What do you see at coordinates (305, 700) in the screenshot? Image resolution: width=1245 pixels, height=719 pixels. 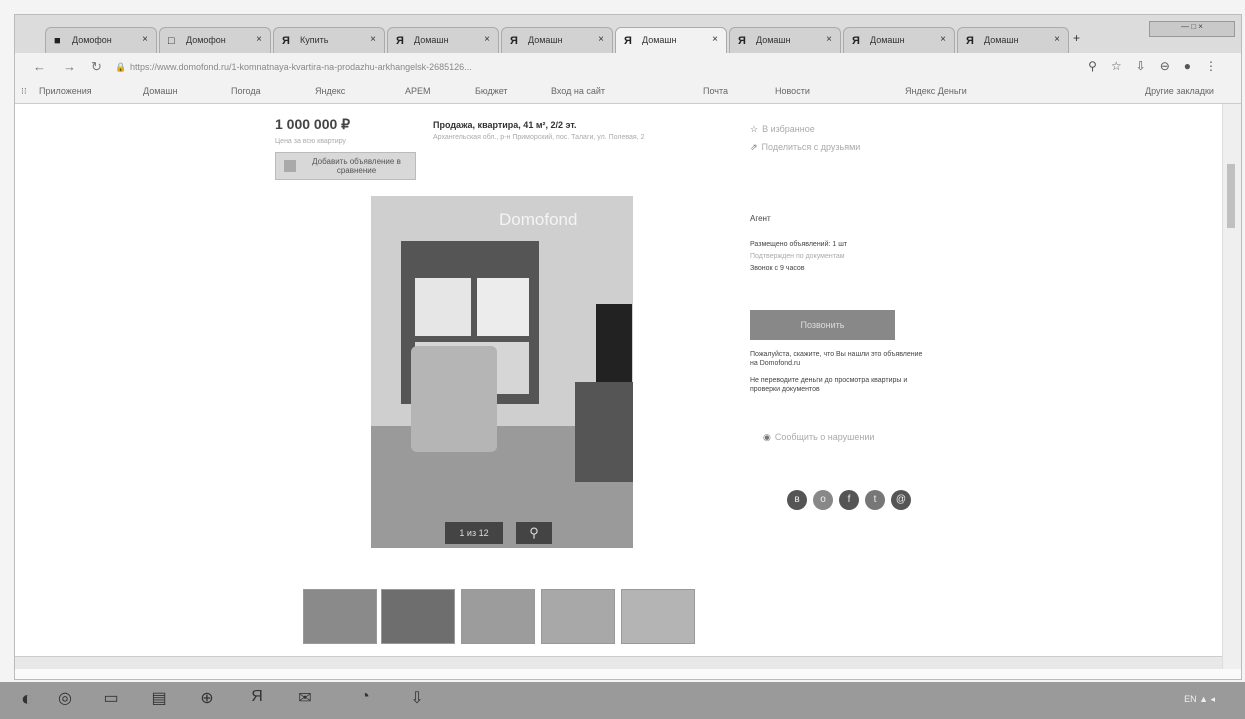 I see `mail-app-icon: ✉` at bounding box center [305, 700].